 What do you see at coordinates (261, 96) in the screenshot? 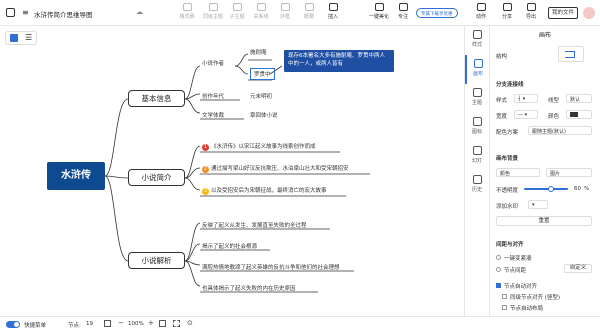
I see `era-value: 元末明初` at bounding box center [261, 96].